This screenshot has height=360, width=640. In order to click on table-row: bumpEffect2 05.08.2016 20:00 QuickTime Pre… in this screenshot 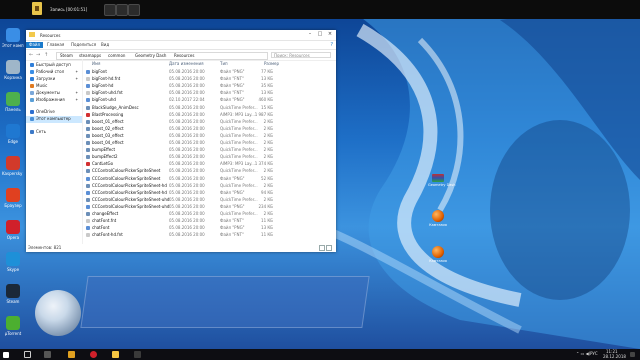, I will do `click(209, 157)`.